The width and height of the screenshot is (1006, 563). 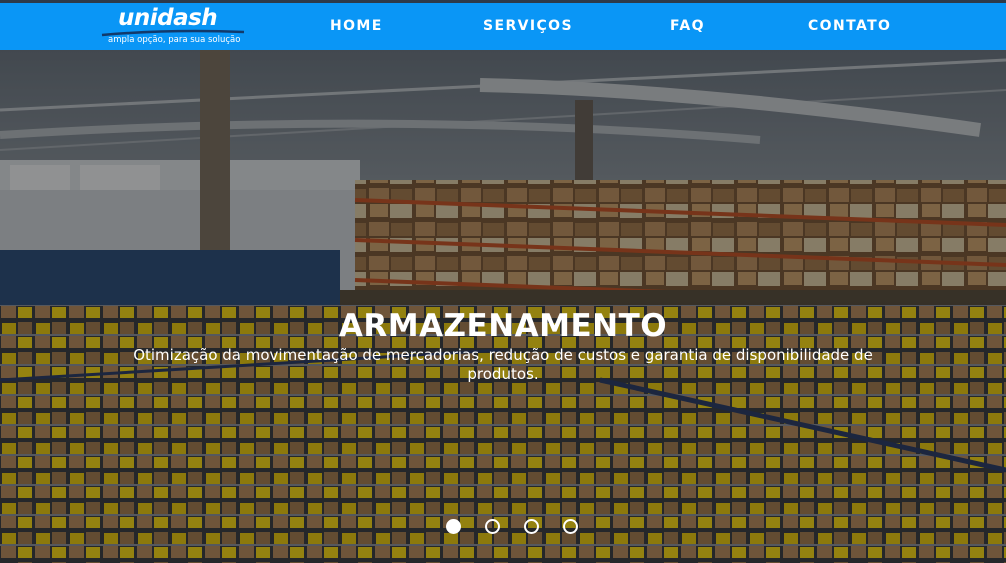 I want to click on carousel-indicators, so click(x=516, y=527).